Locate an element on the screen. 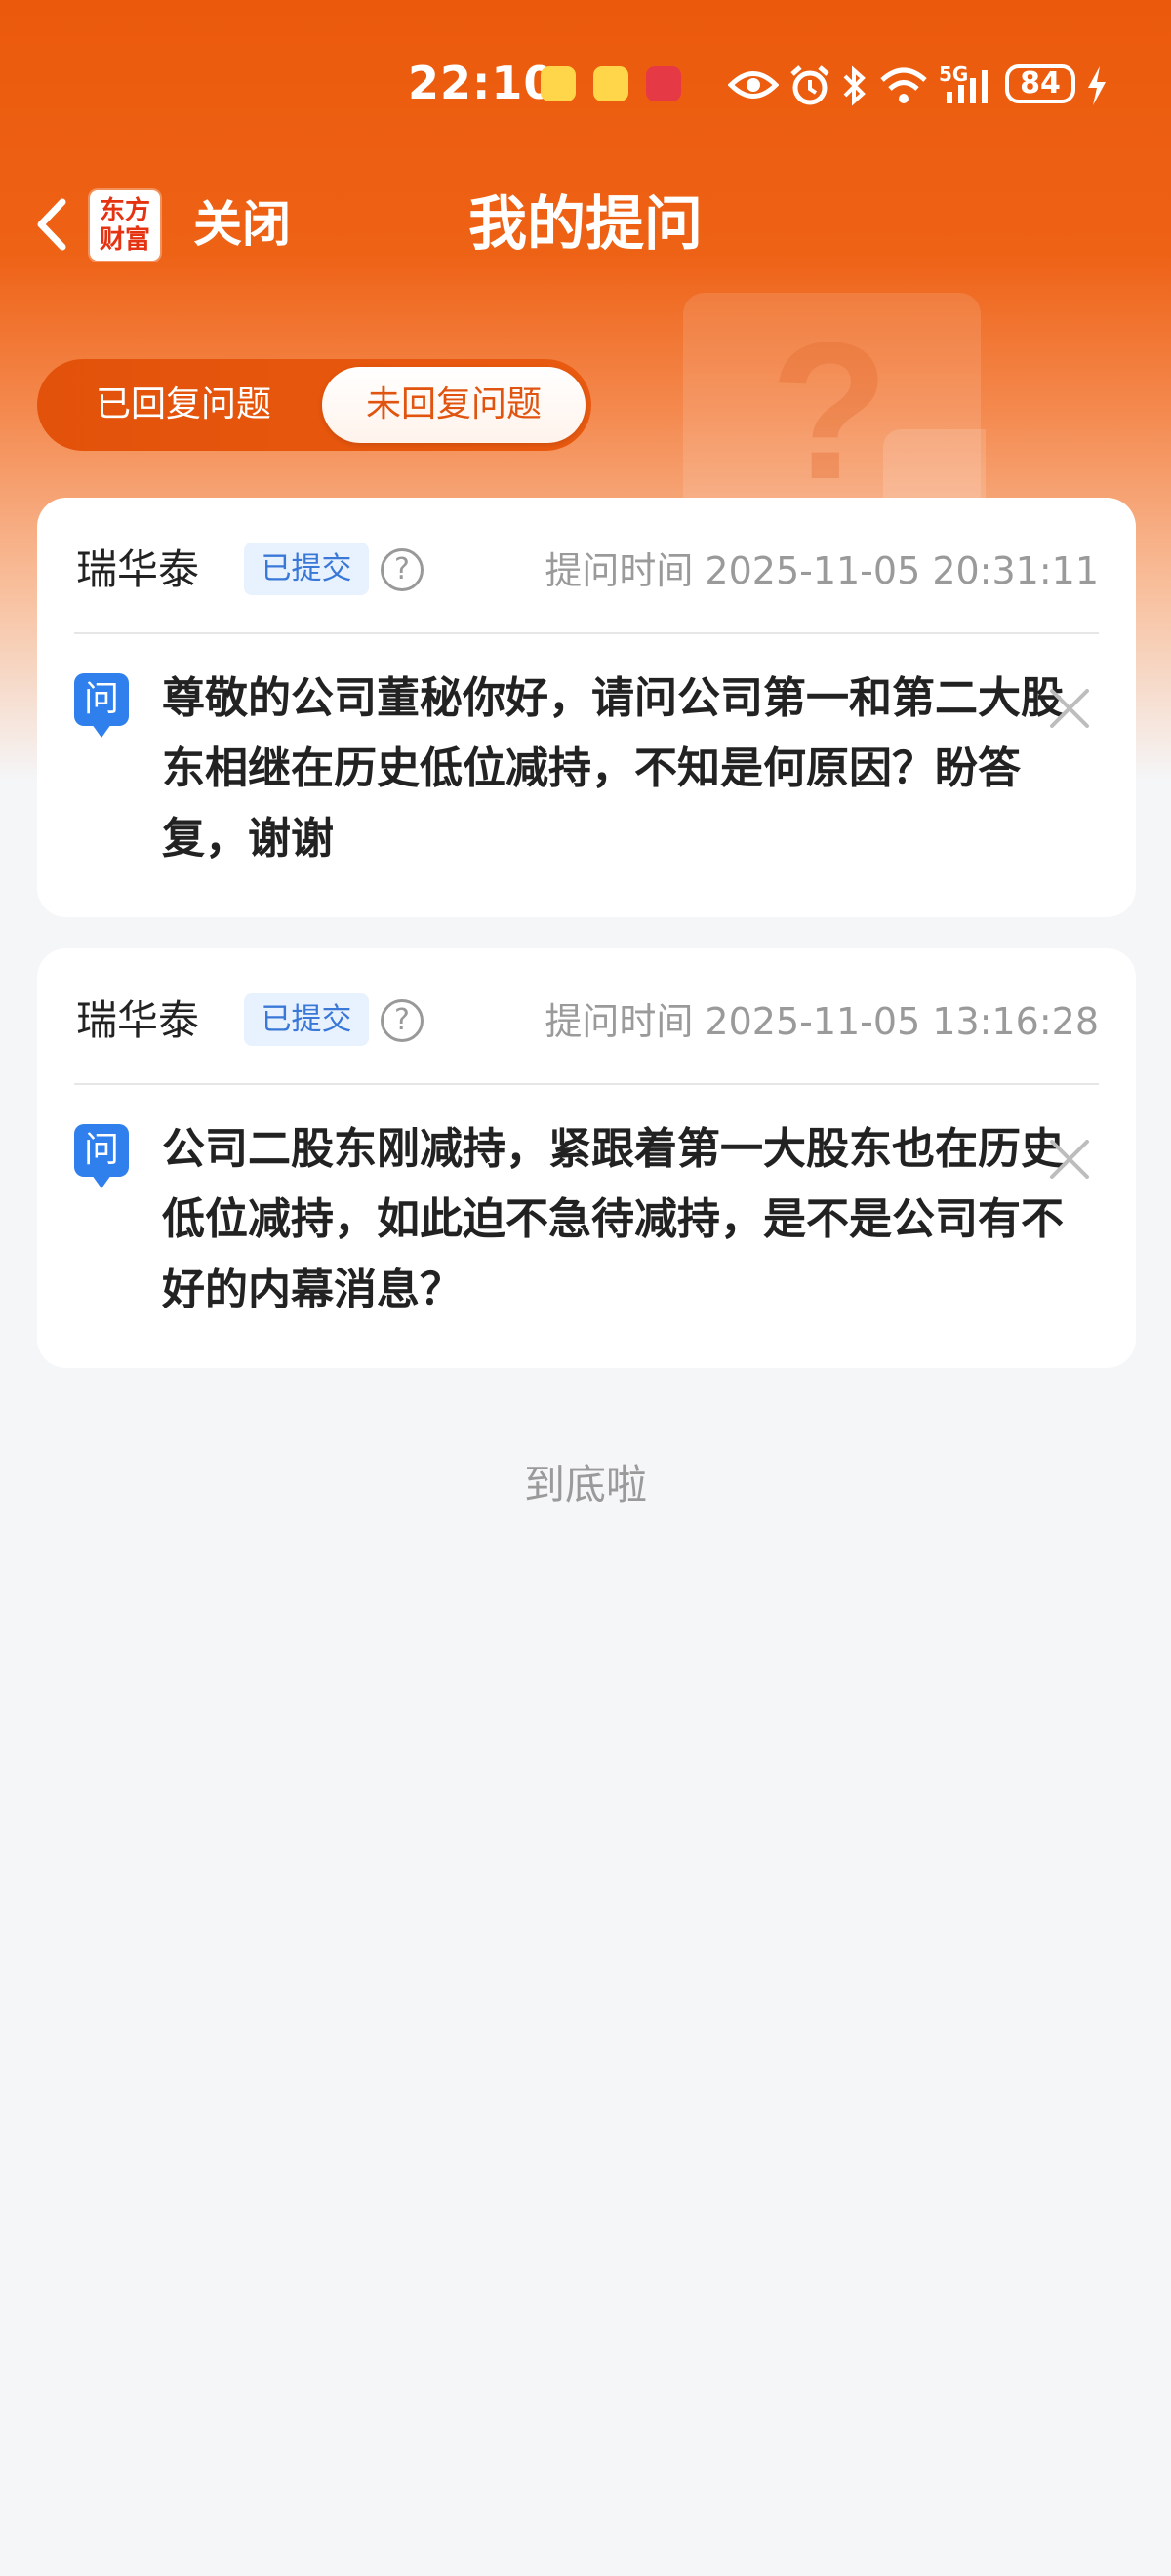  battery-level: 84 is located at coordinates (1040, 83).